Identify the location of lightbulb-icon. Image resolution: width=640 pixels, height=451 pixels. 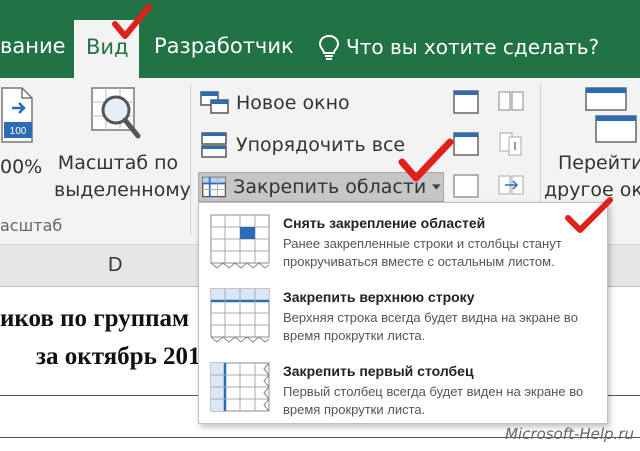
(329, 47).